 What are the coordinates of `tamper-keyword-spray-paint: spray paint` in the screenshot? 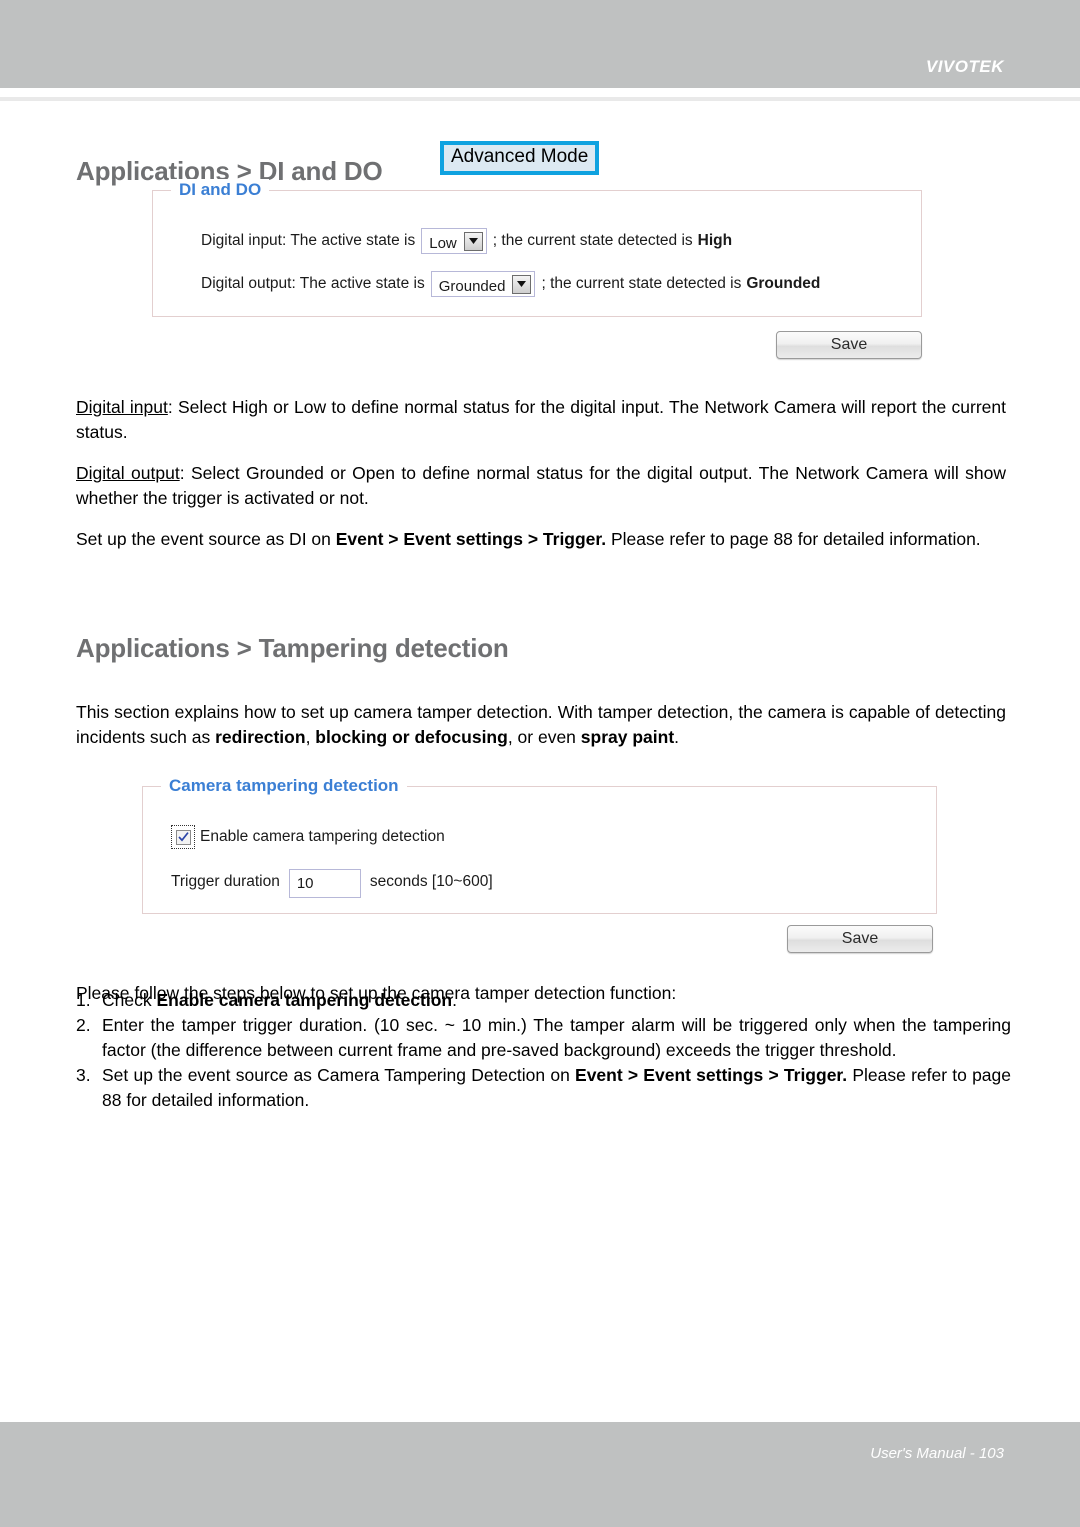 It's located at (627, 736).